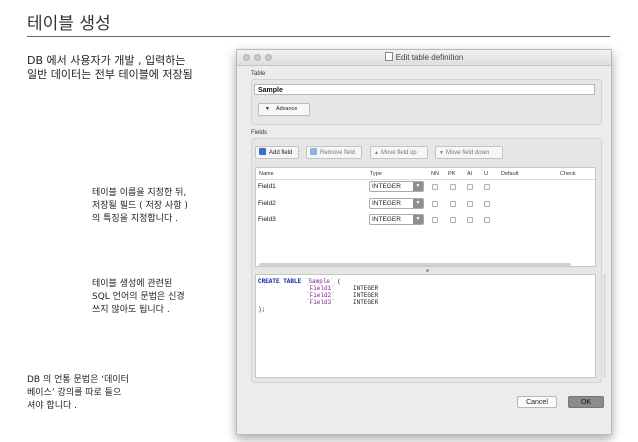  I want to click on ok-button: OK, so click(586, 402).